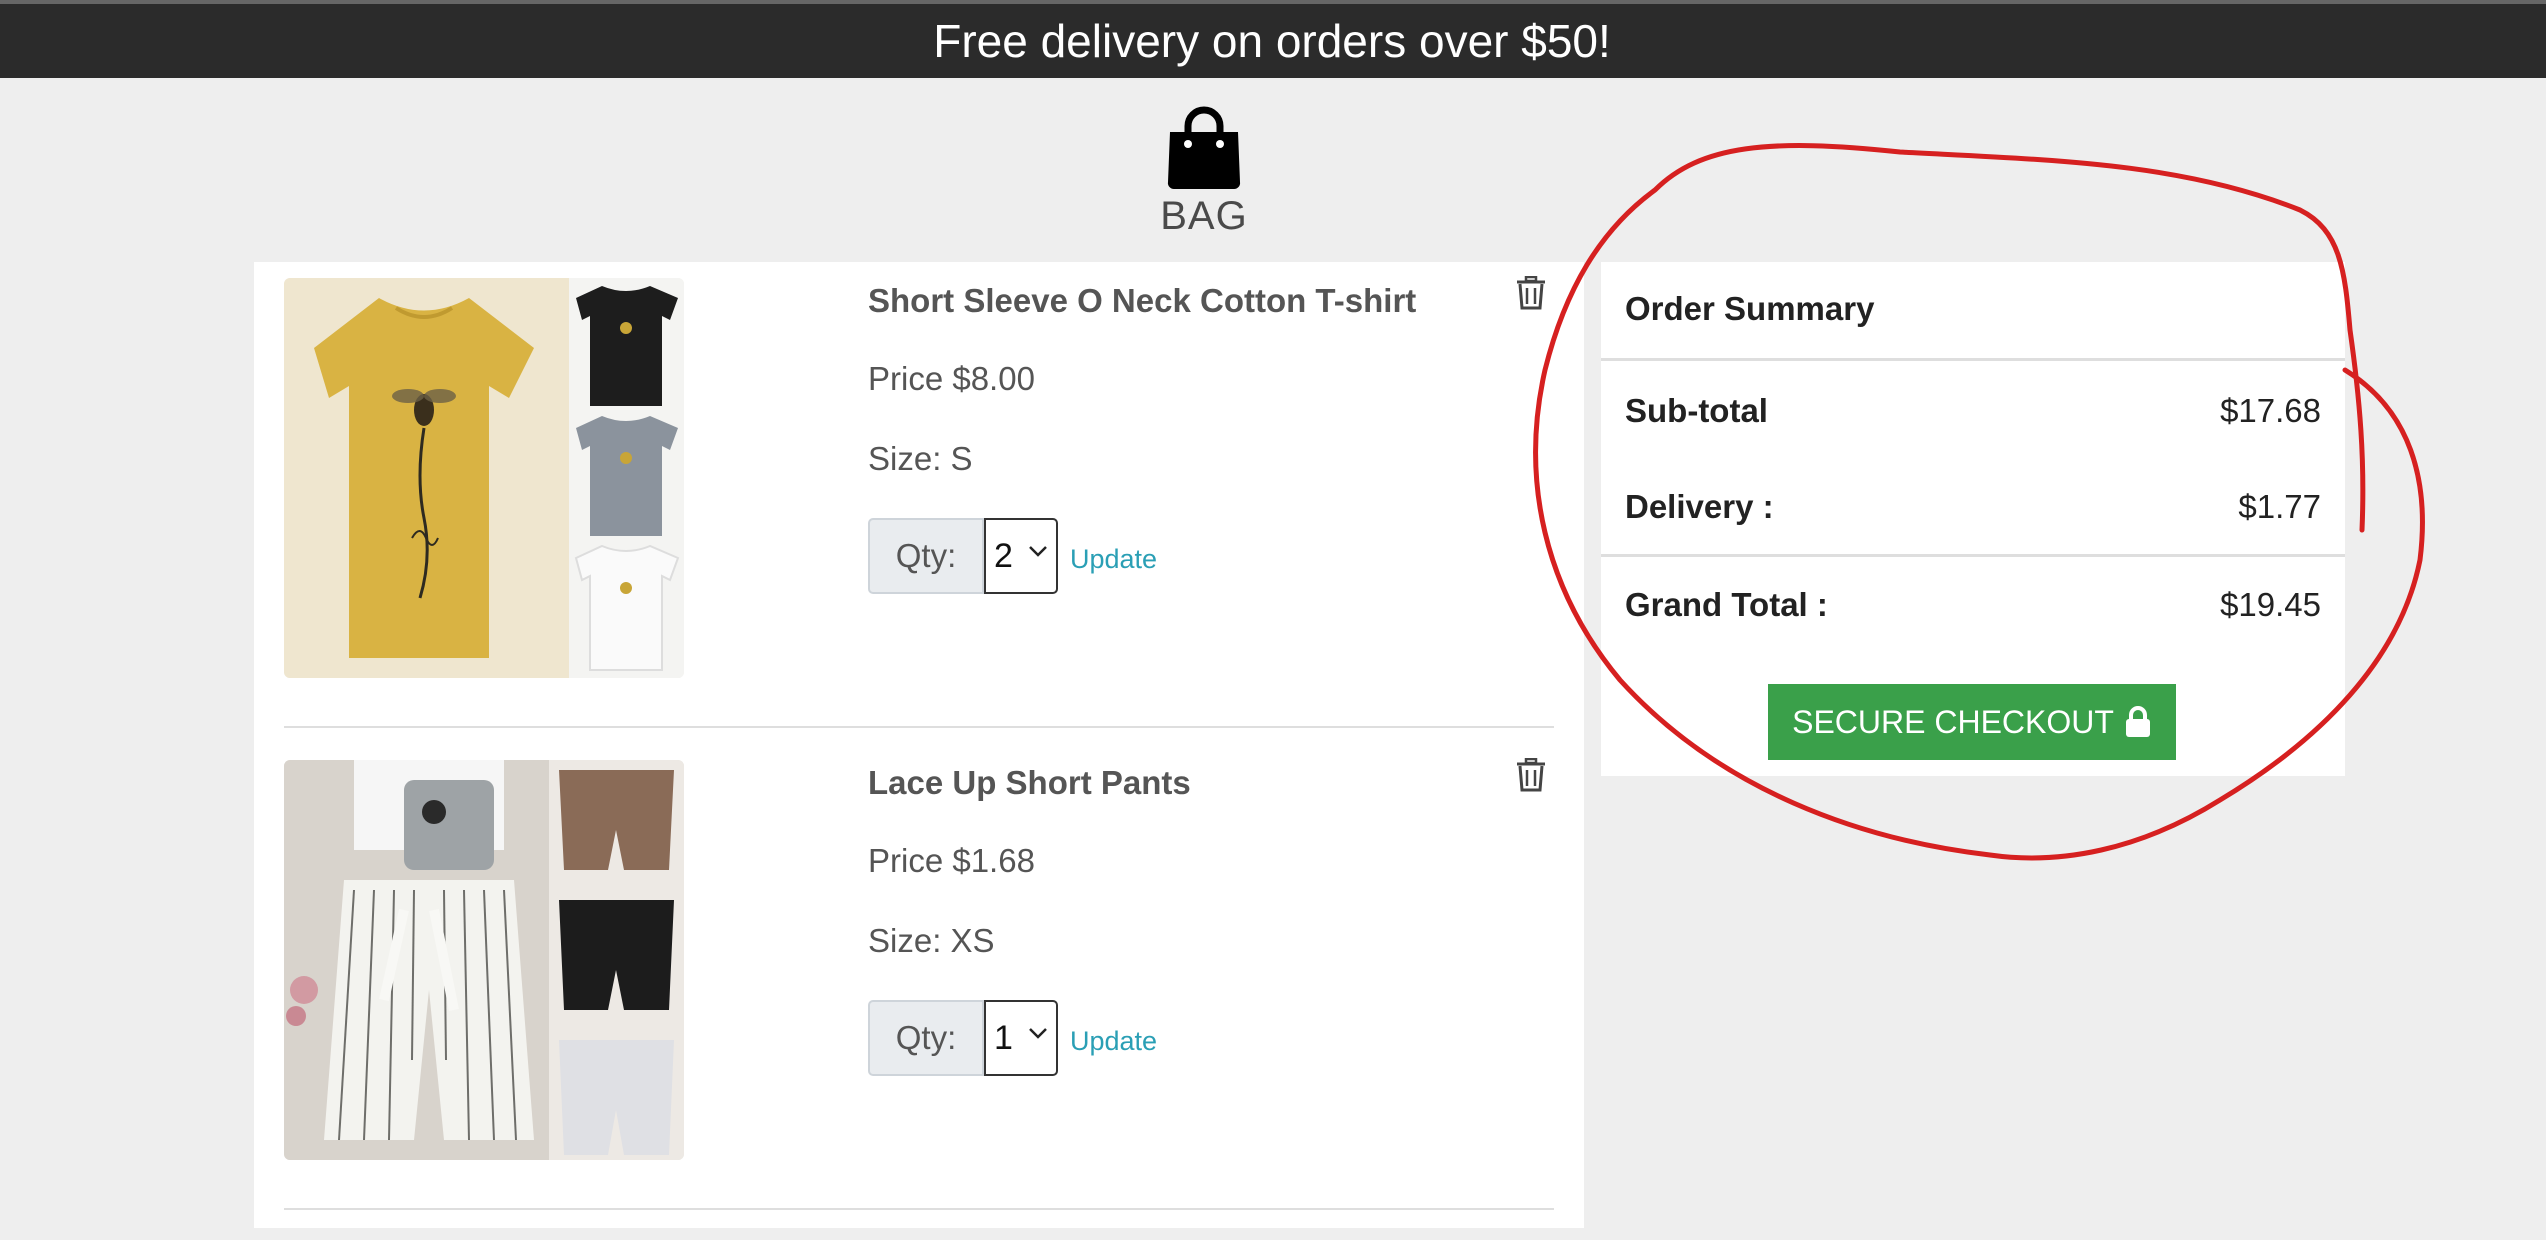 This screenshot has height=1240, width=2546. I want to click on grand-total-value: $19.45, so click(2270, 604).